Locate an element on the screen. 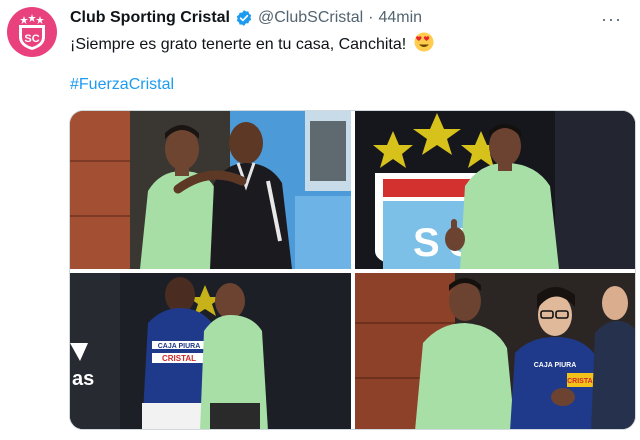 The width and height of the screenshot is (640, 440). hashtag-link: #FuerzaCristal is located at coordinates (122, 85).